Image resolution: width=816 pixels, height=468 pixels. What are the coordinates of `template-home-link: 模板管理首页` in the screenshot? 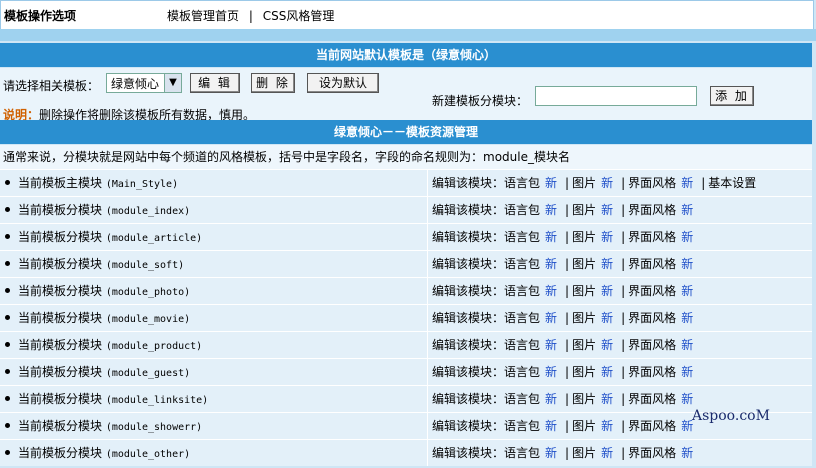 It's located at (203, 16).